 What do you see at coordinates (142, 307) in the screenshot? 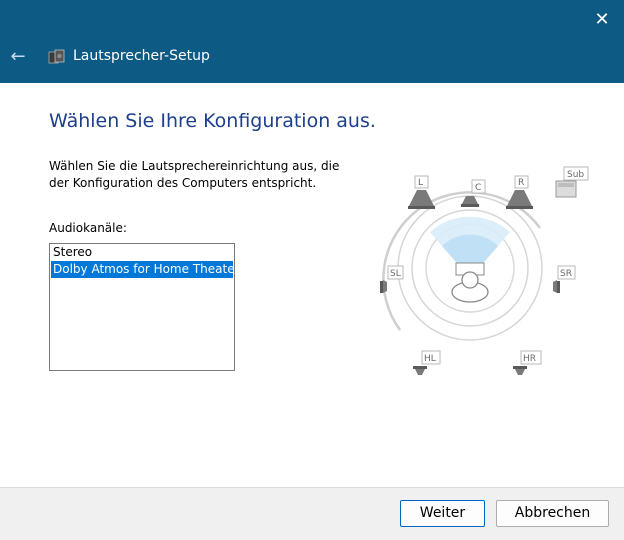
I see `audio-channels-listbox: Stereo Dolby Atmos for Home Theater` at bounding box center [142, 307].